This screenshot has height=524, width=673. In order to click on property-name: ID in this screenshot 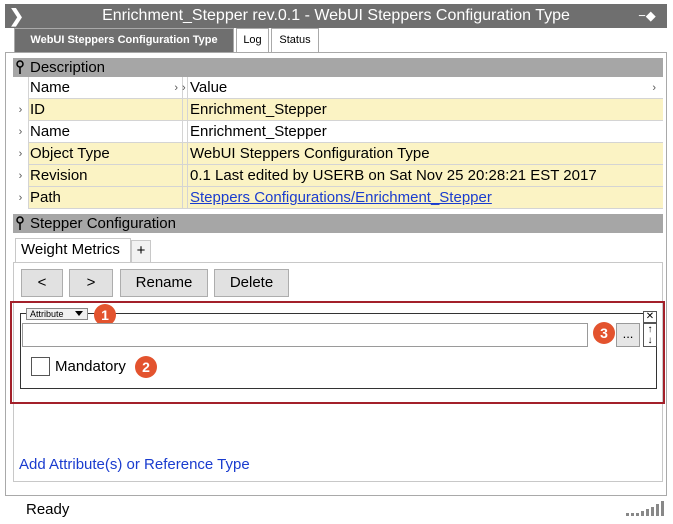, I will do `click(106, 110)`.